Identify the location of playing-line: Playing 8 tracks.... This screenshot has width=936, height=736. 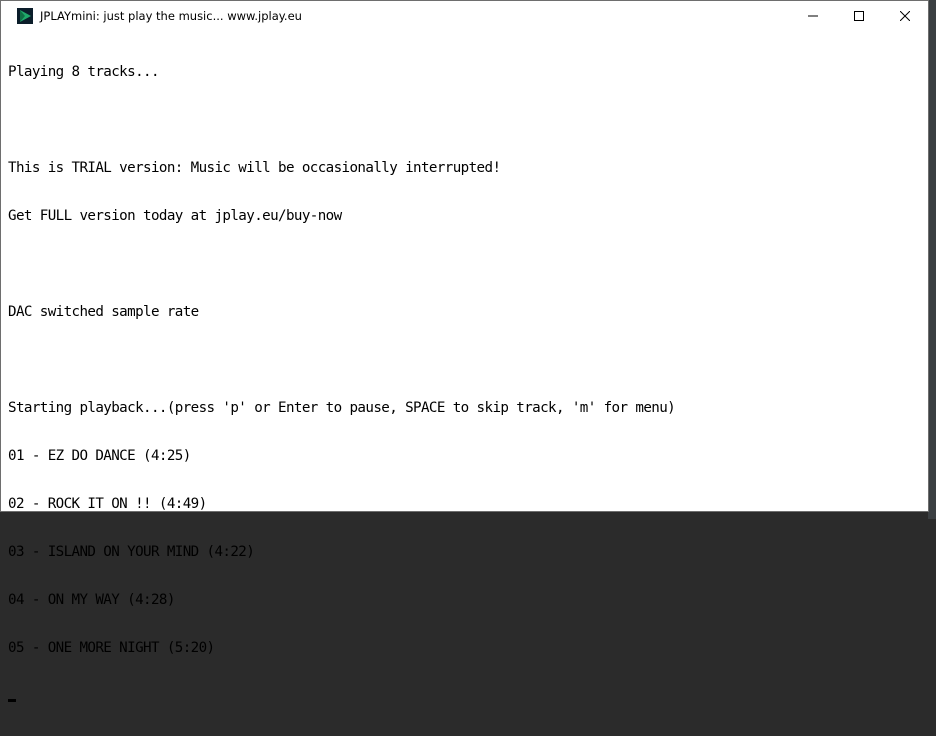
(83, 72).